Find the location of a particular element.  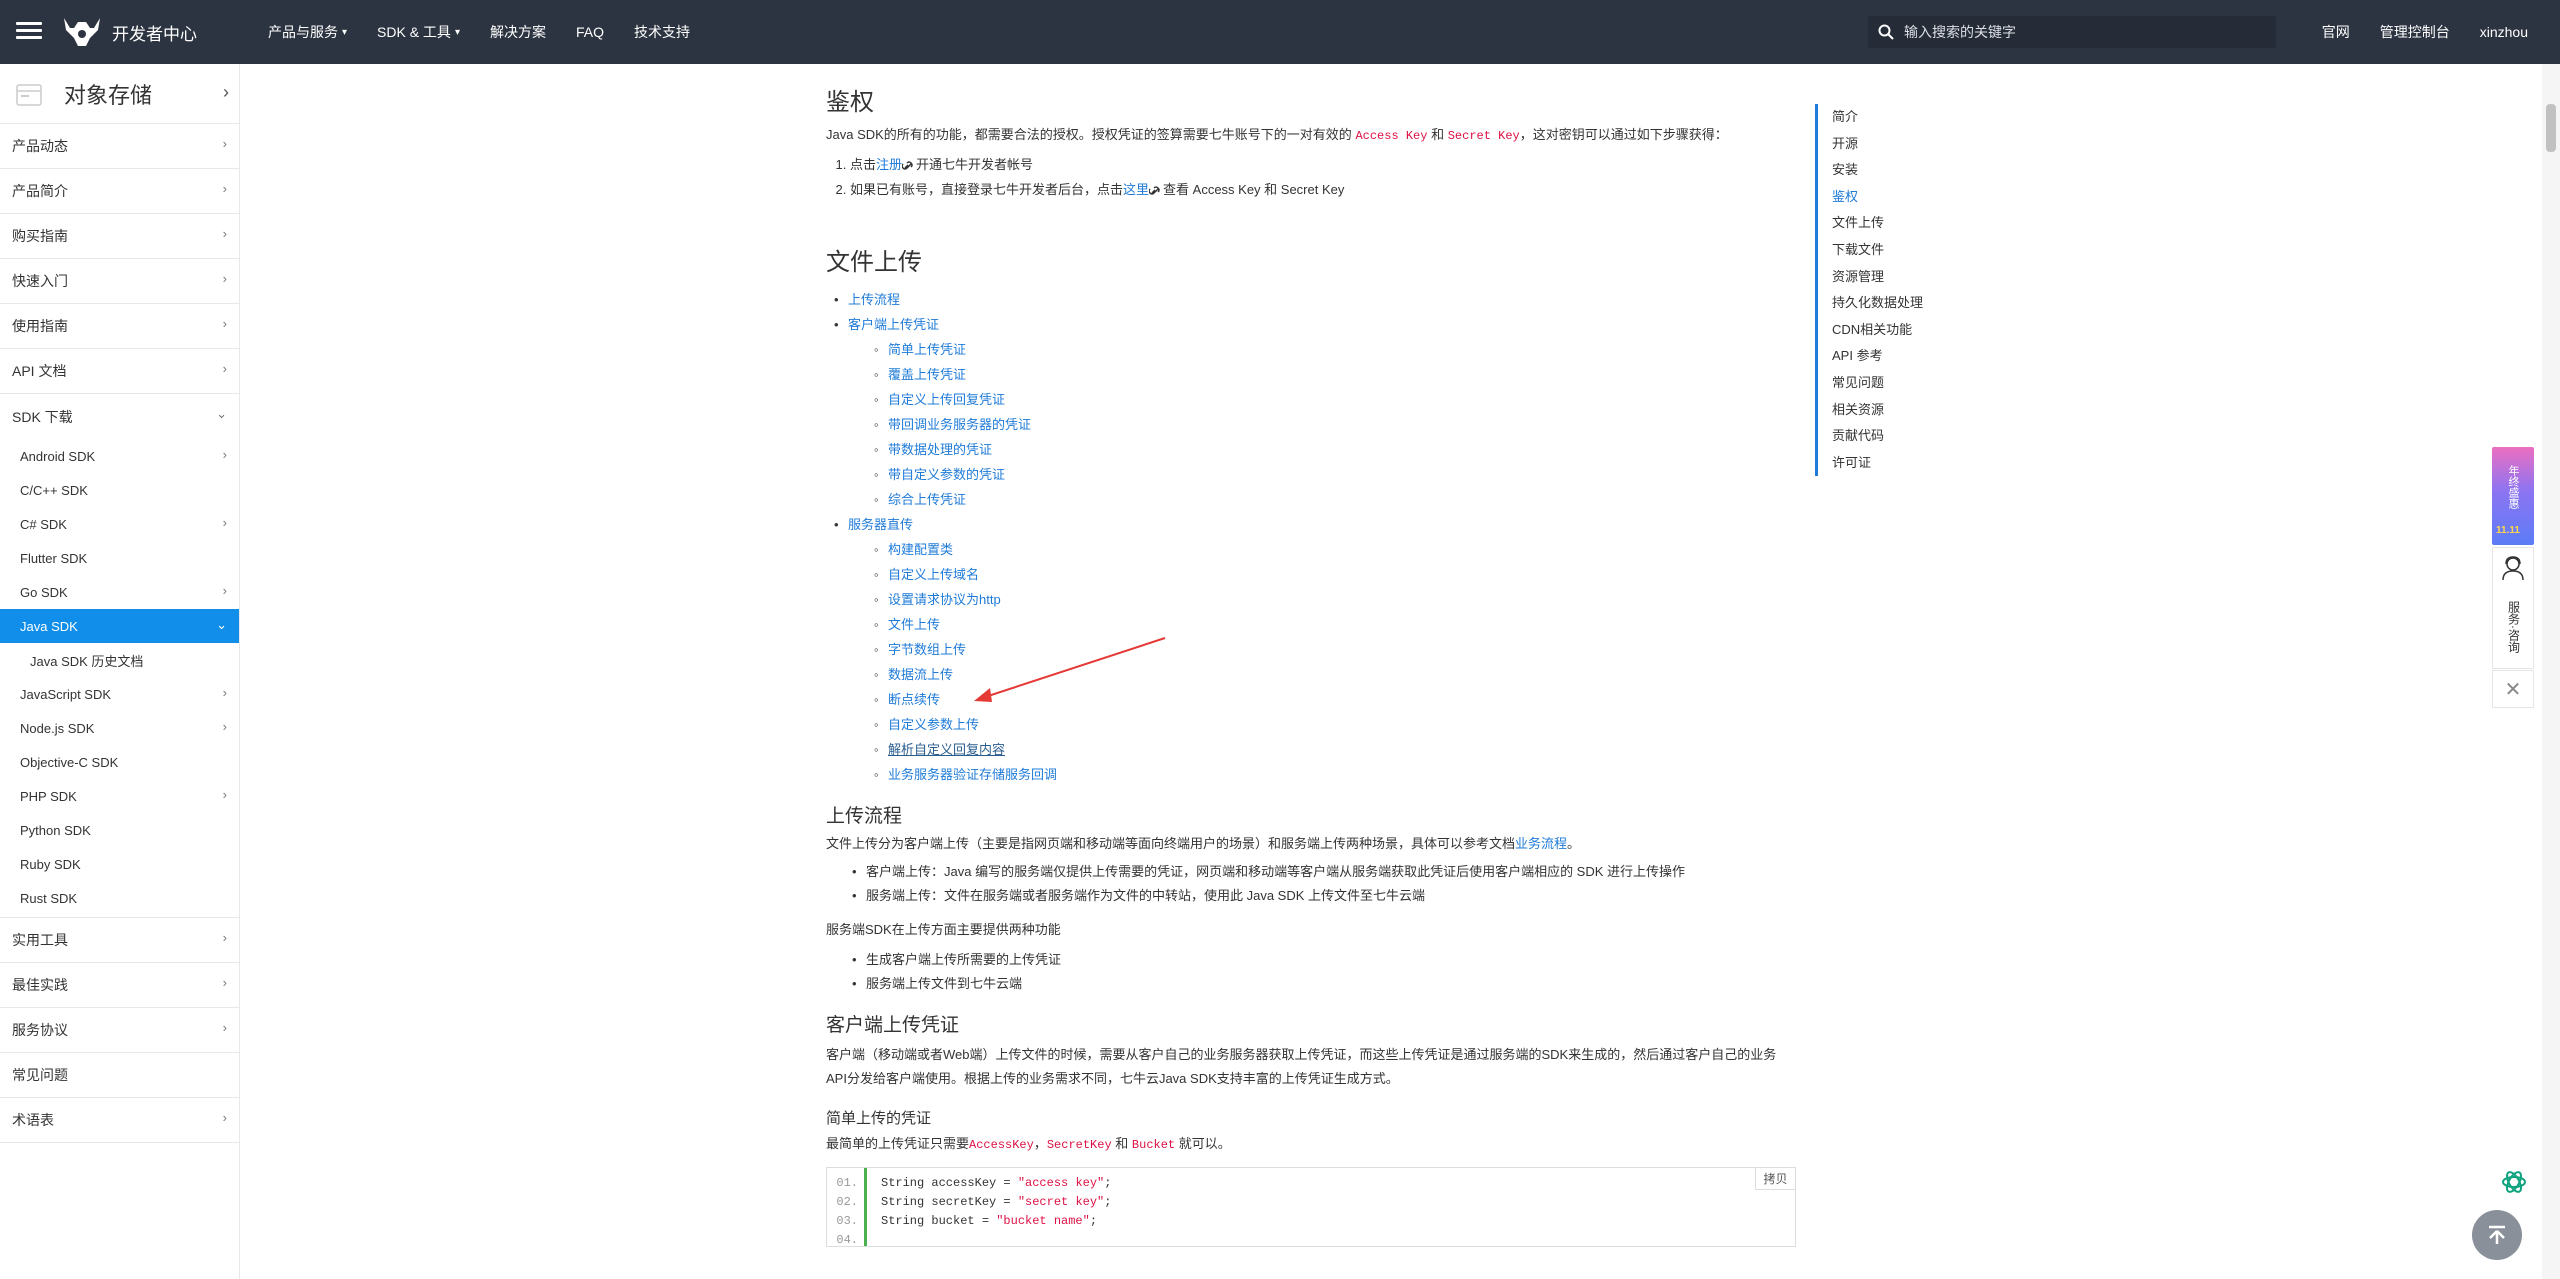

scrollbar-thumb is located at coordinates (2551, 128).